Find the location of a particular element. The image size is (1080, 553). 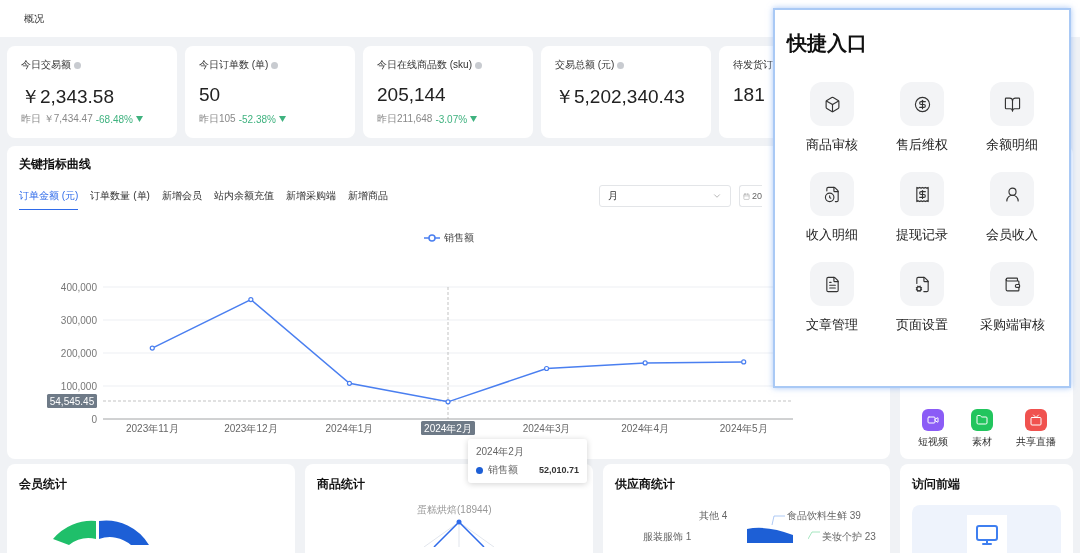

legend-label: 销售额 is located at coordinates (458, 238).